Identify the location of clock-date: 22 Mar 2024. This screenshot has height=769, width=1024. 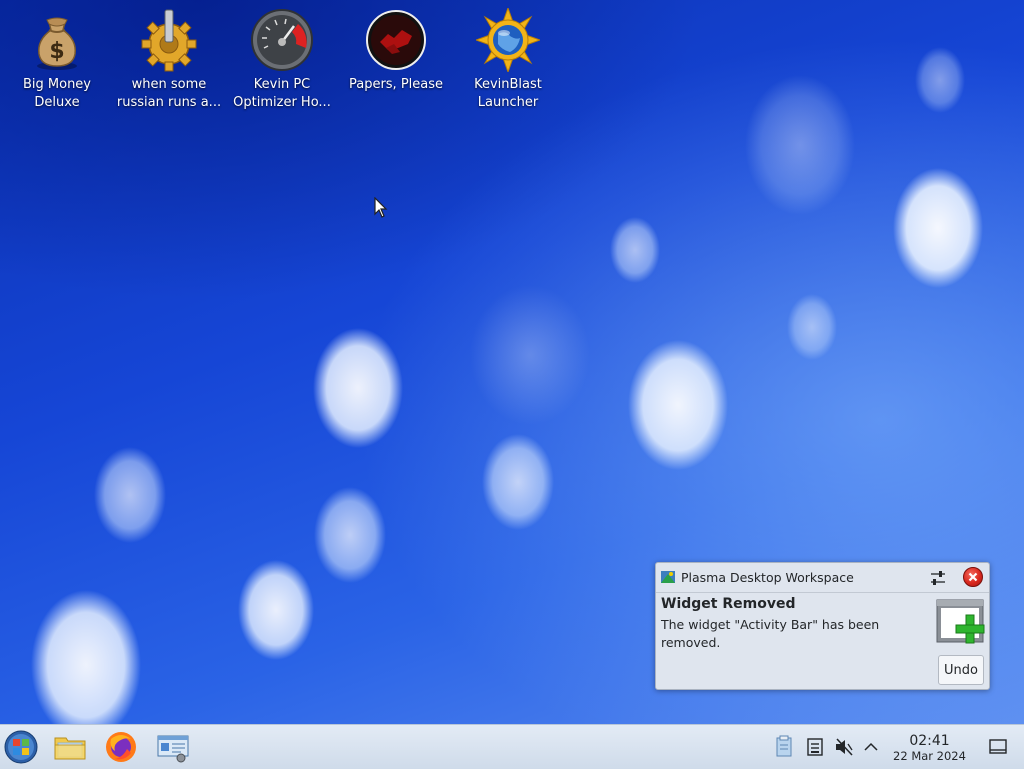
(929, 756).